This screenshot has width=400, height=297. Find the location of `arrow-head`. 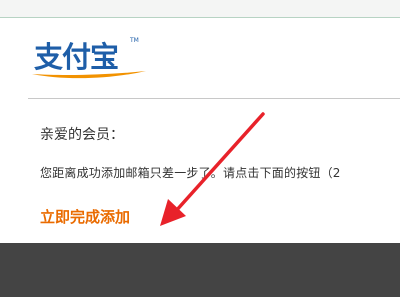

arrow-head is located at coordinates (173, 212).